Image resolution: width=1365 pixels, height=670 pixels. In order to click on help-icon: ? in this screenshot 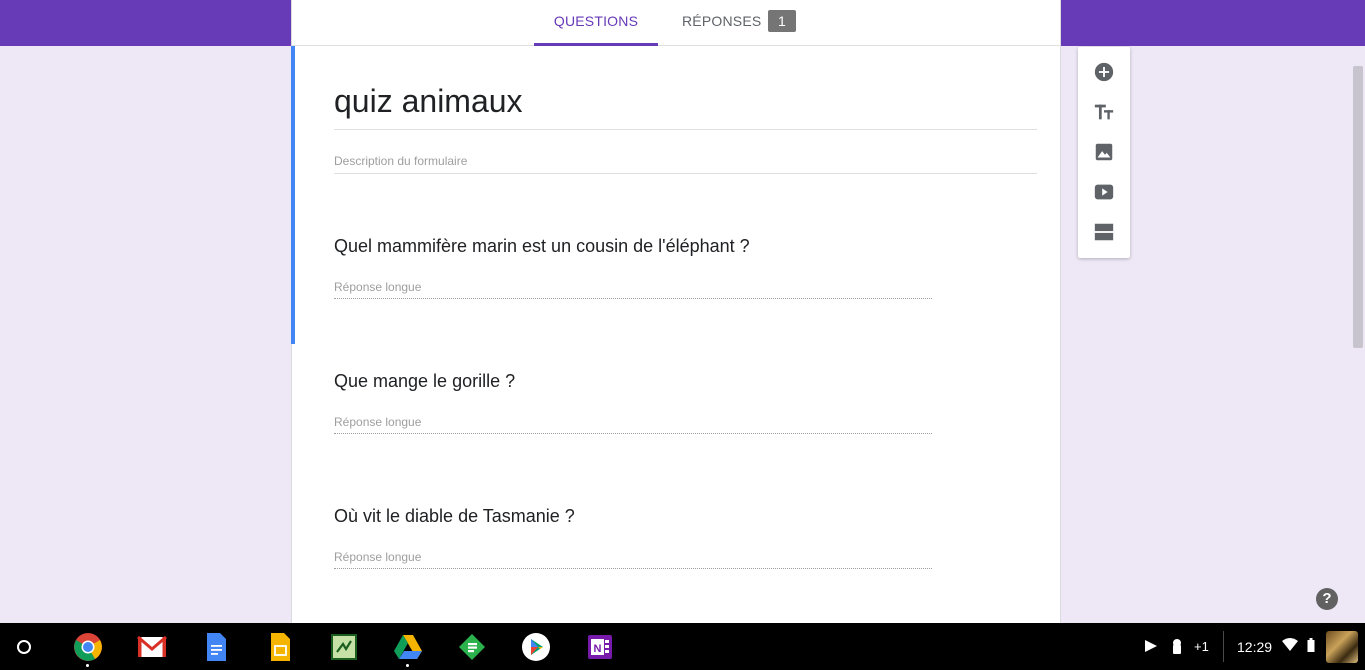, I will do `click(1327, 599)`.